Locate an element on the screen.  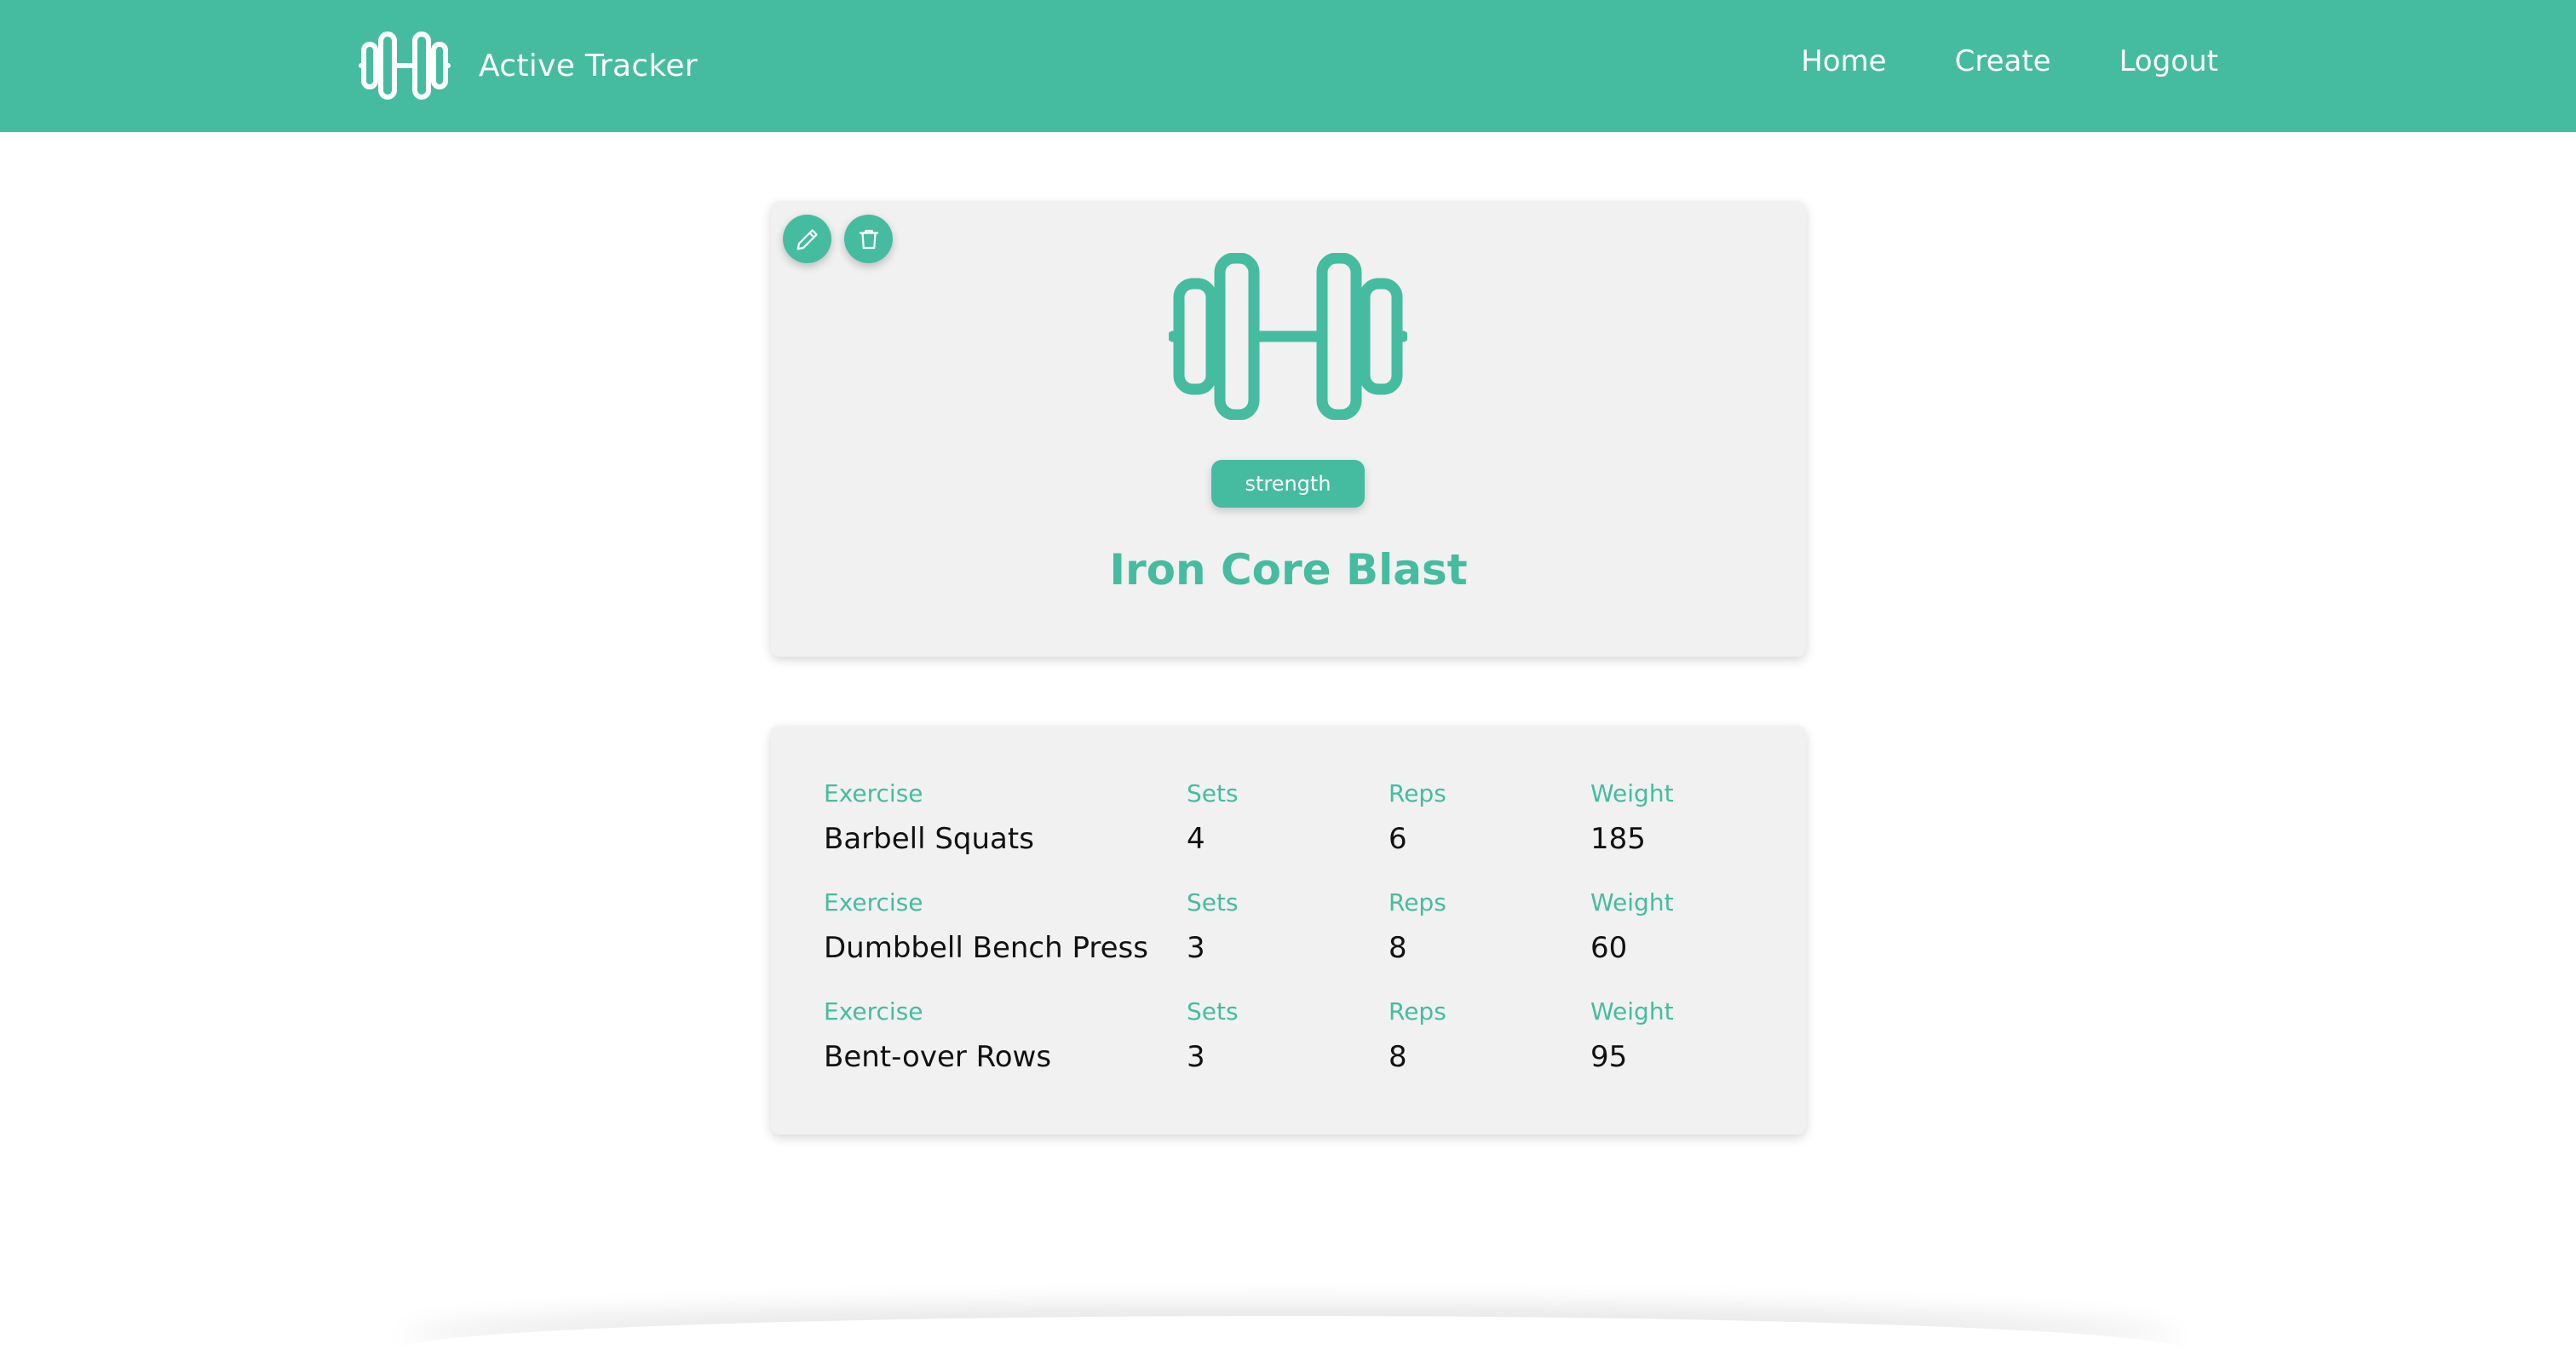
category-badge: strength is located at coordinates (1288, 484).